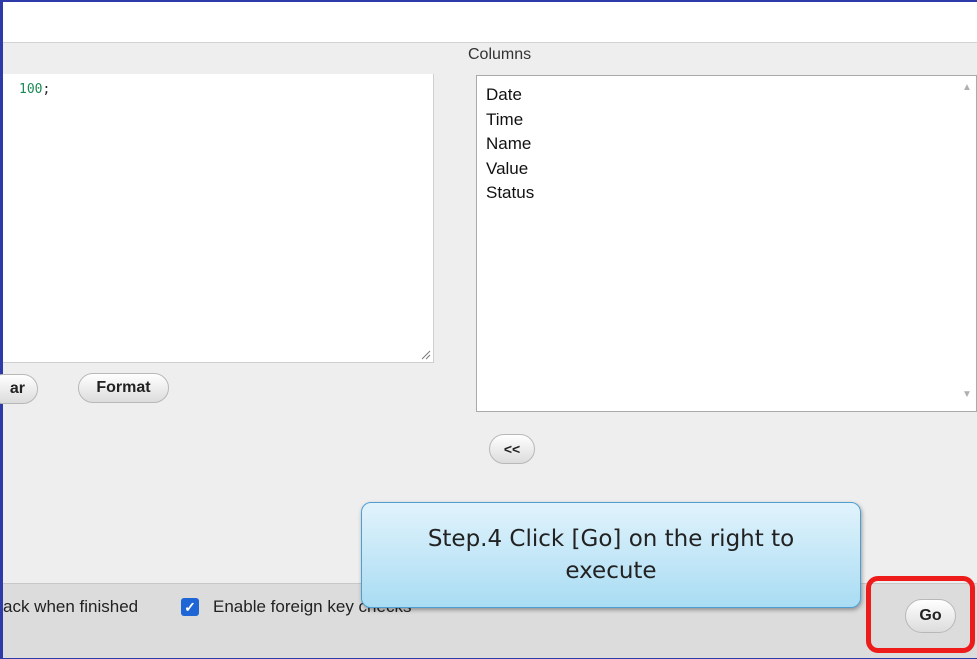  I want to click on insert-column-label: <<, so click(512, 449).